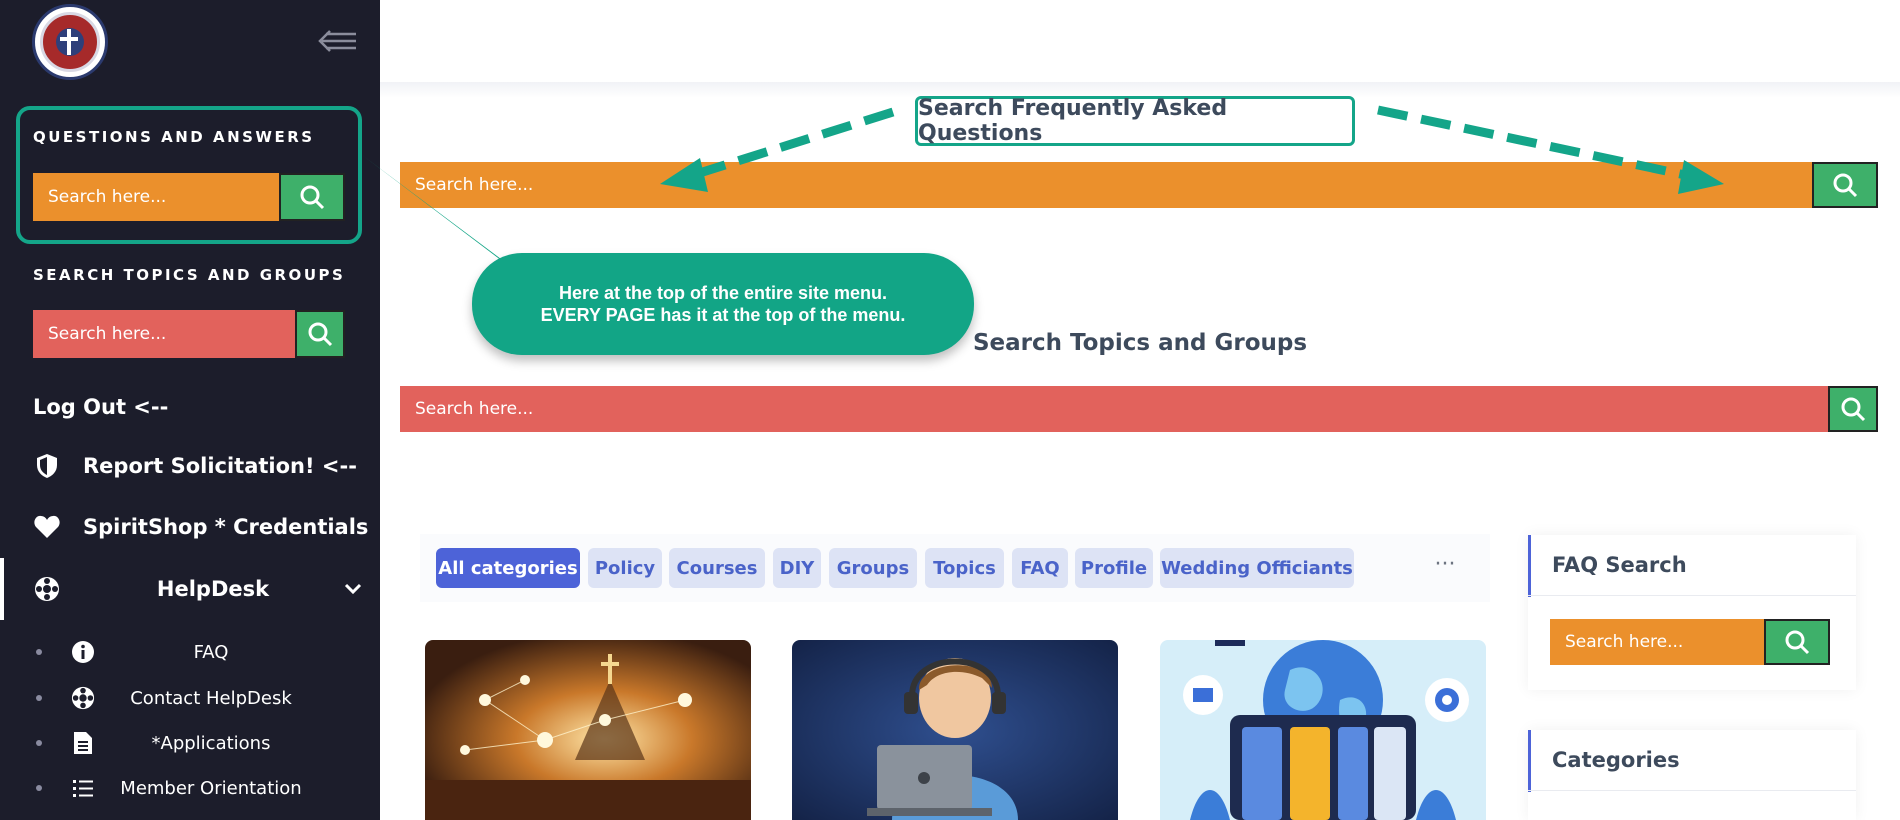  What do you see at coordinates (723, 293) in the screenshot?
I see `callout-line-1: Here at the top of the entire site menu.` at bounding box center [723, 293].